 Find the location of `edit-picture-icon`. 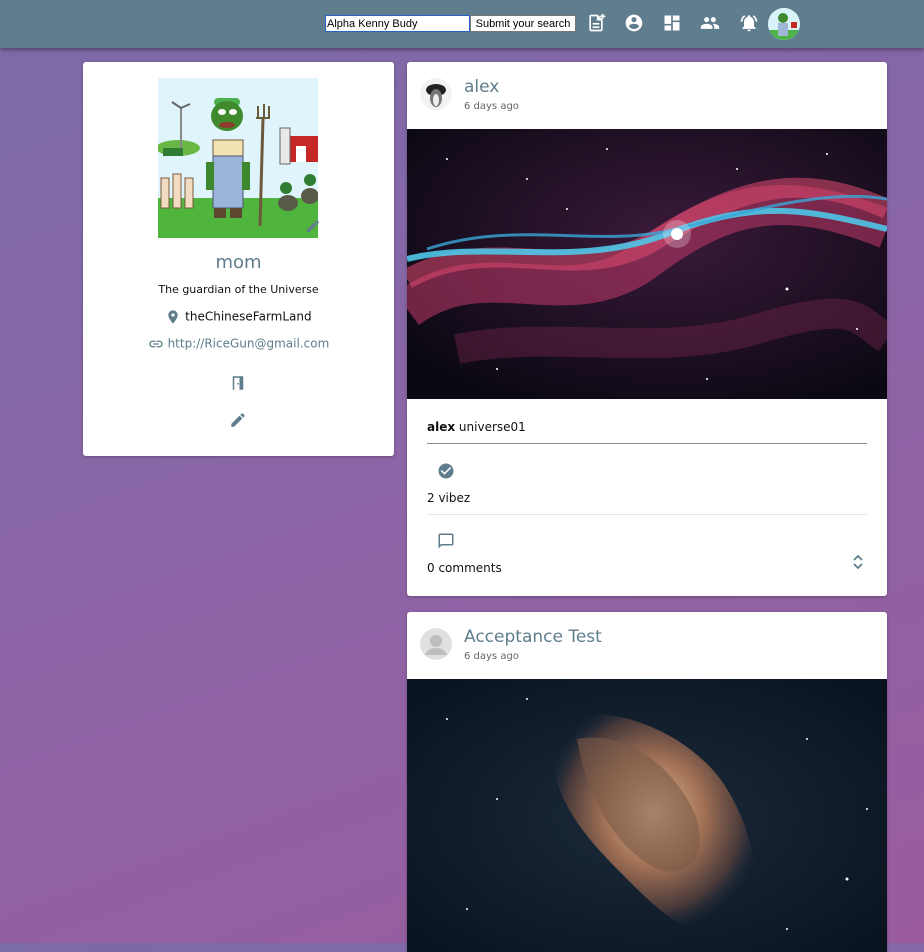

edit-picture-icon is located at coordinates (313, 226).